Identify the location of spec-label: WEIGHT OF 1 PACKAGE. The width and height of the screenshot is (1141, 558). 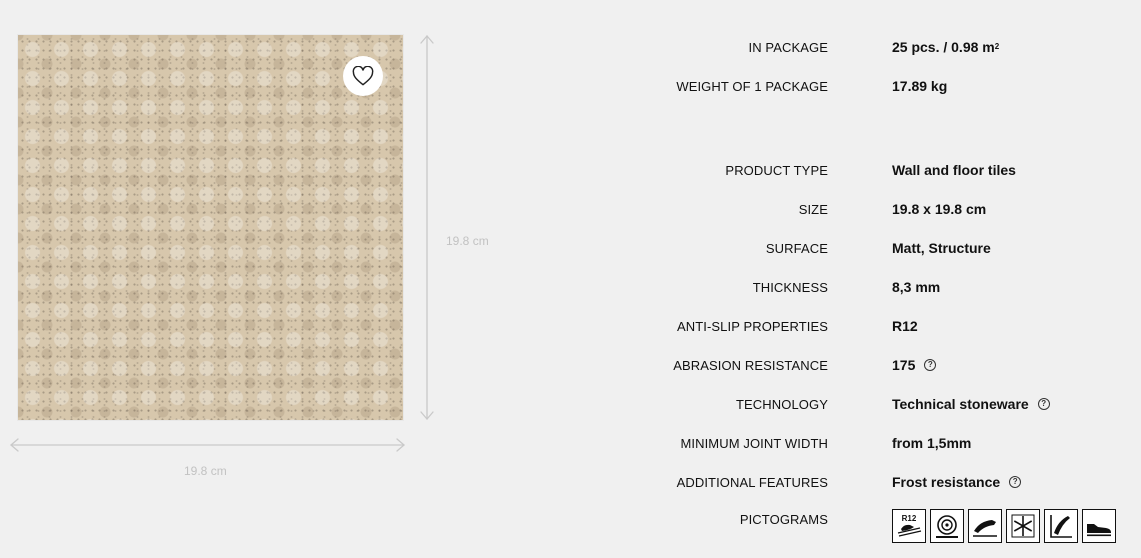
(752, 86).